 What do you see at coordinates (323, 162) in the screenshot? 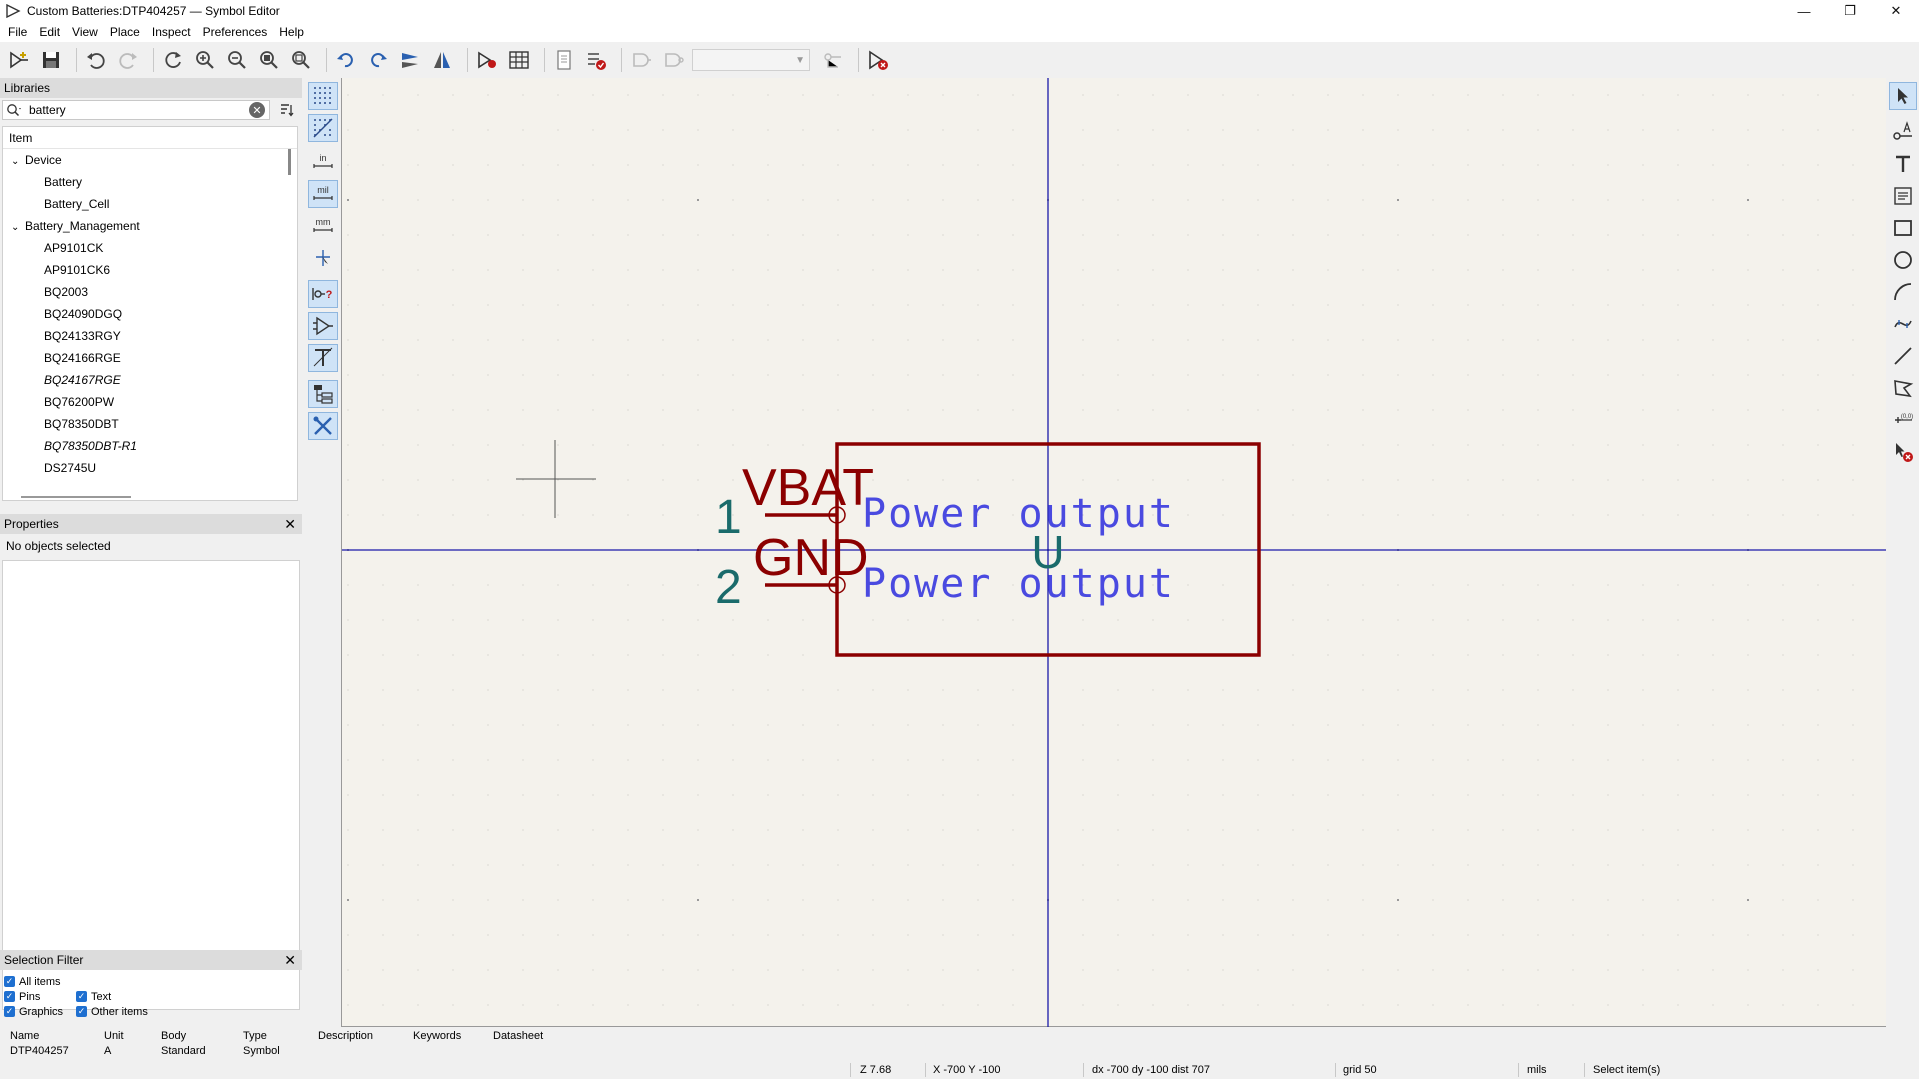
I see `units-inches-button: in` at bounding box center [323, 162].